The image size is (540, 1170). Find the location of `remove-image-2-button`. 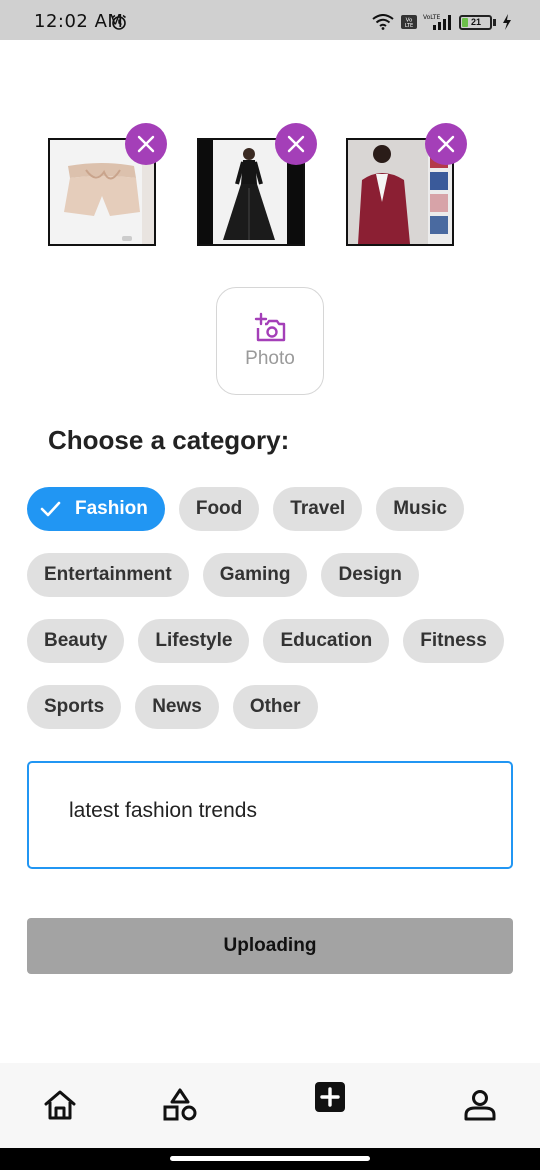

remove-image-2-button is located at coordinates (296, 144).